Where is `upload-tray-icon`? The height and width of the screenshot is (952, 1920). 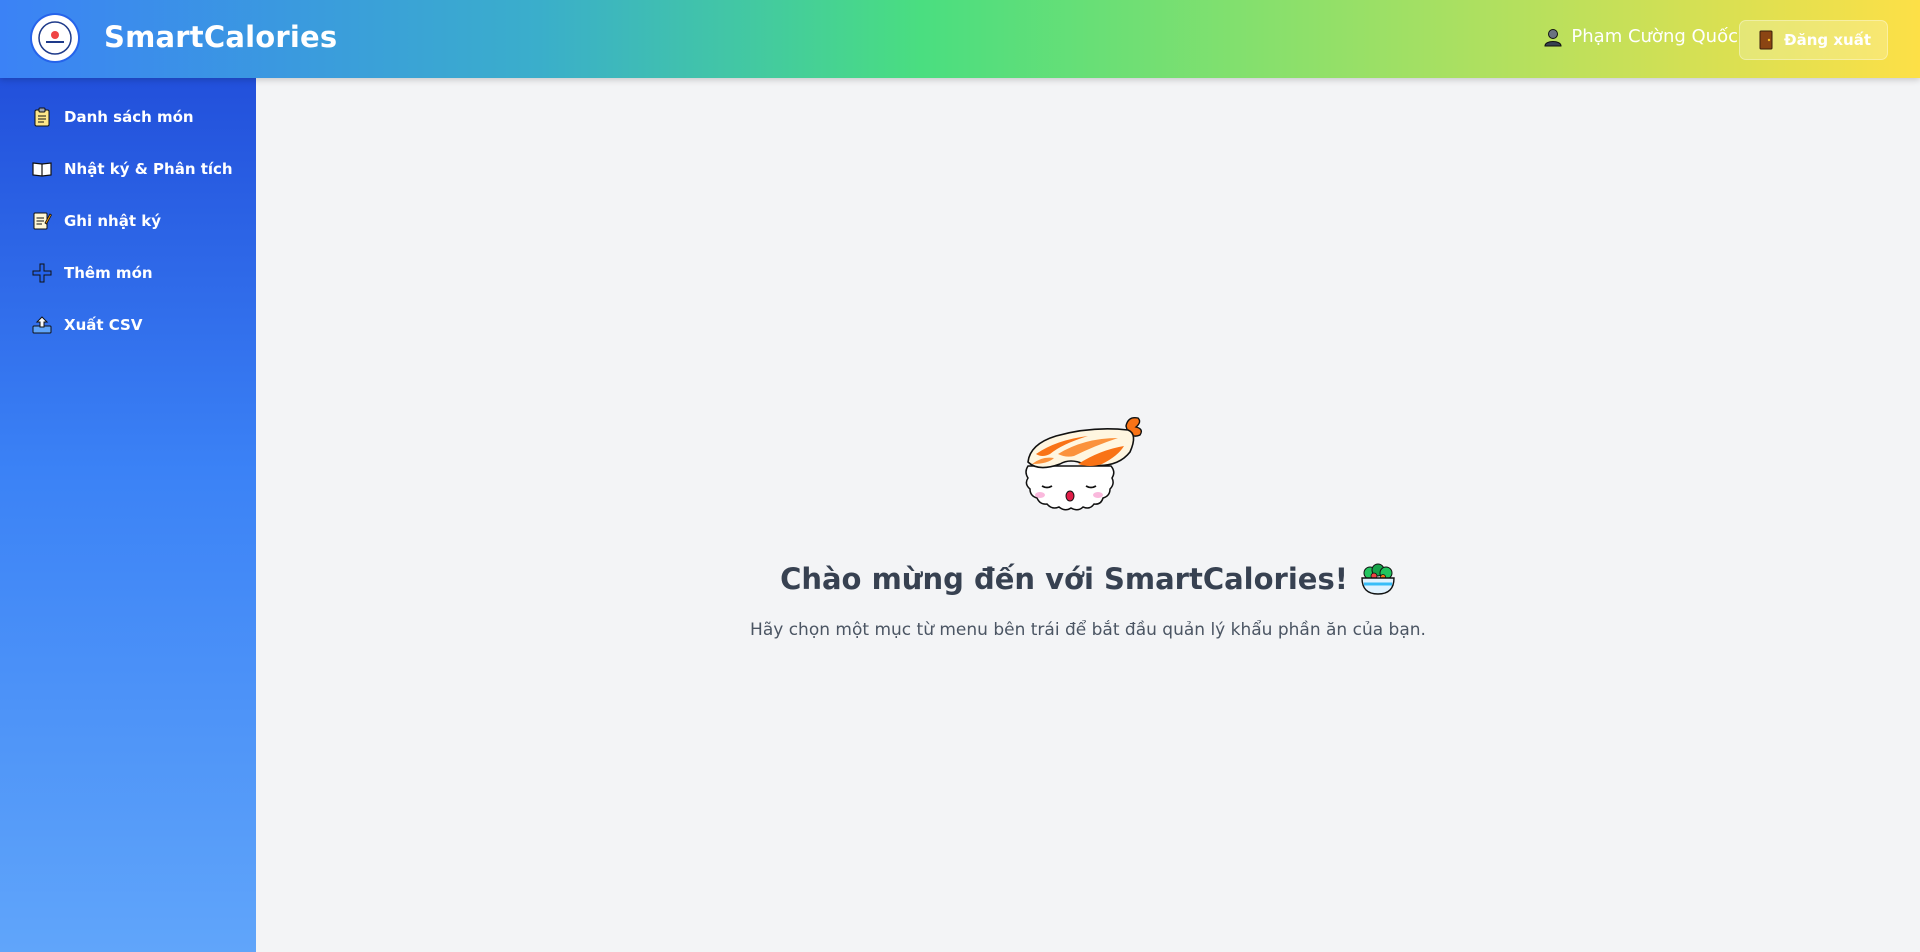
upload-tray-icon is located at coordinates (42, 325).